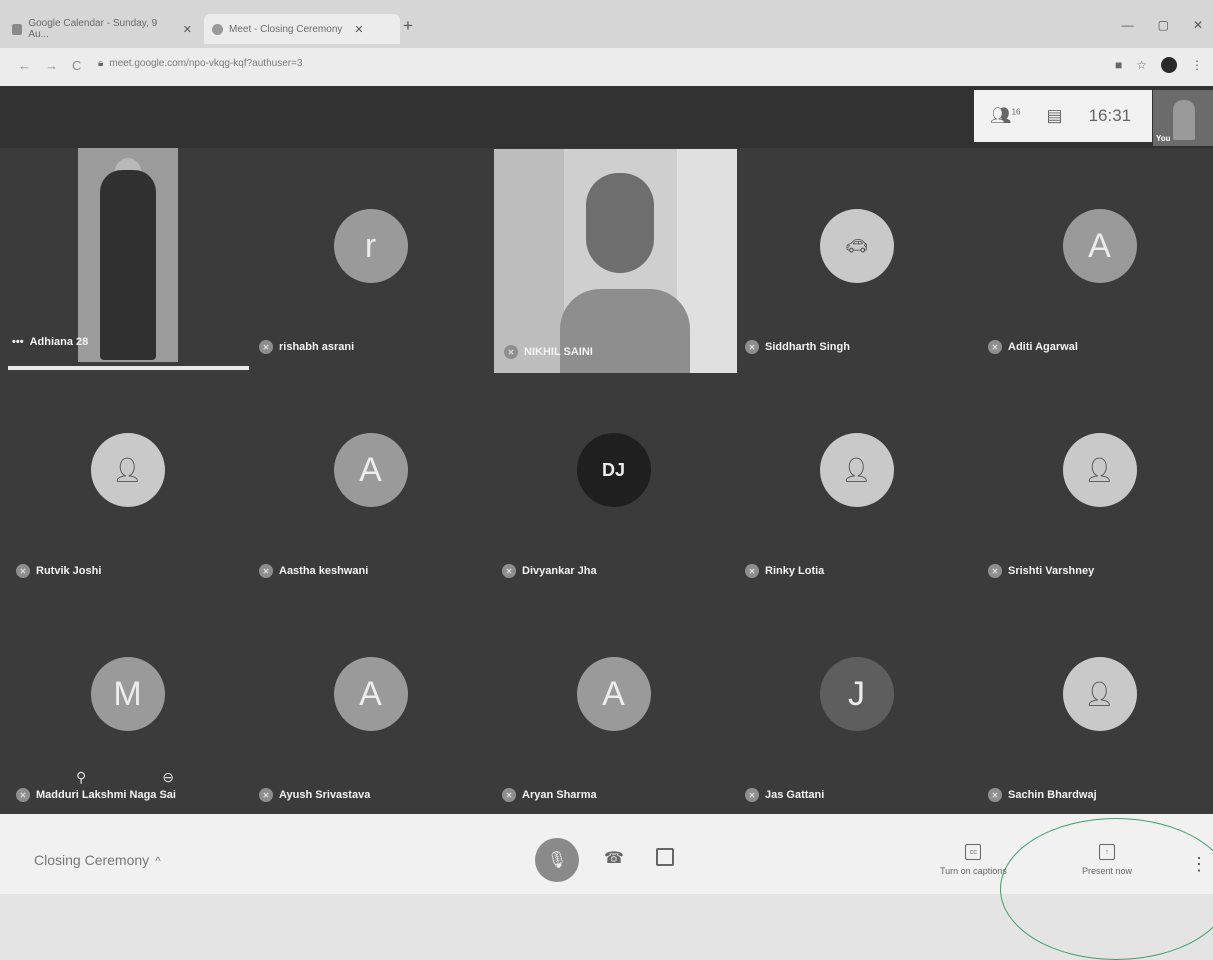 The image size is (1213, 960). Describe the element at coordinates (973, 860) in the screenshot. I see `captions-button: cc Turn on captions` at that location.